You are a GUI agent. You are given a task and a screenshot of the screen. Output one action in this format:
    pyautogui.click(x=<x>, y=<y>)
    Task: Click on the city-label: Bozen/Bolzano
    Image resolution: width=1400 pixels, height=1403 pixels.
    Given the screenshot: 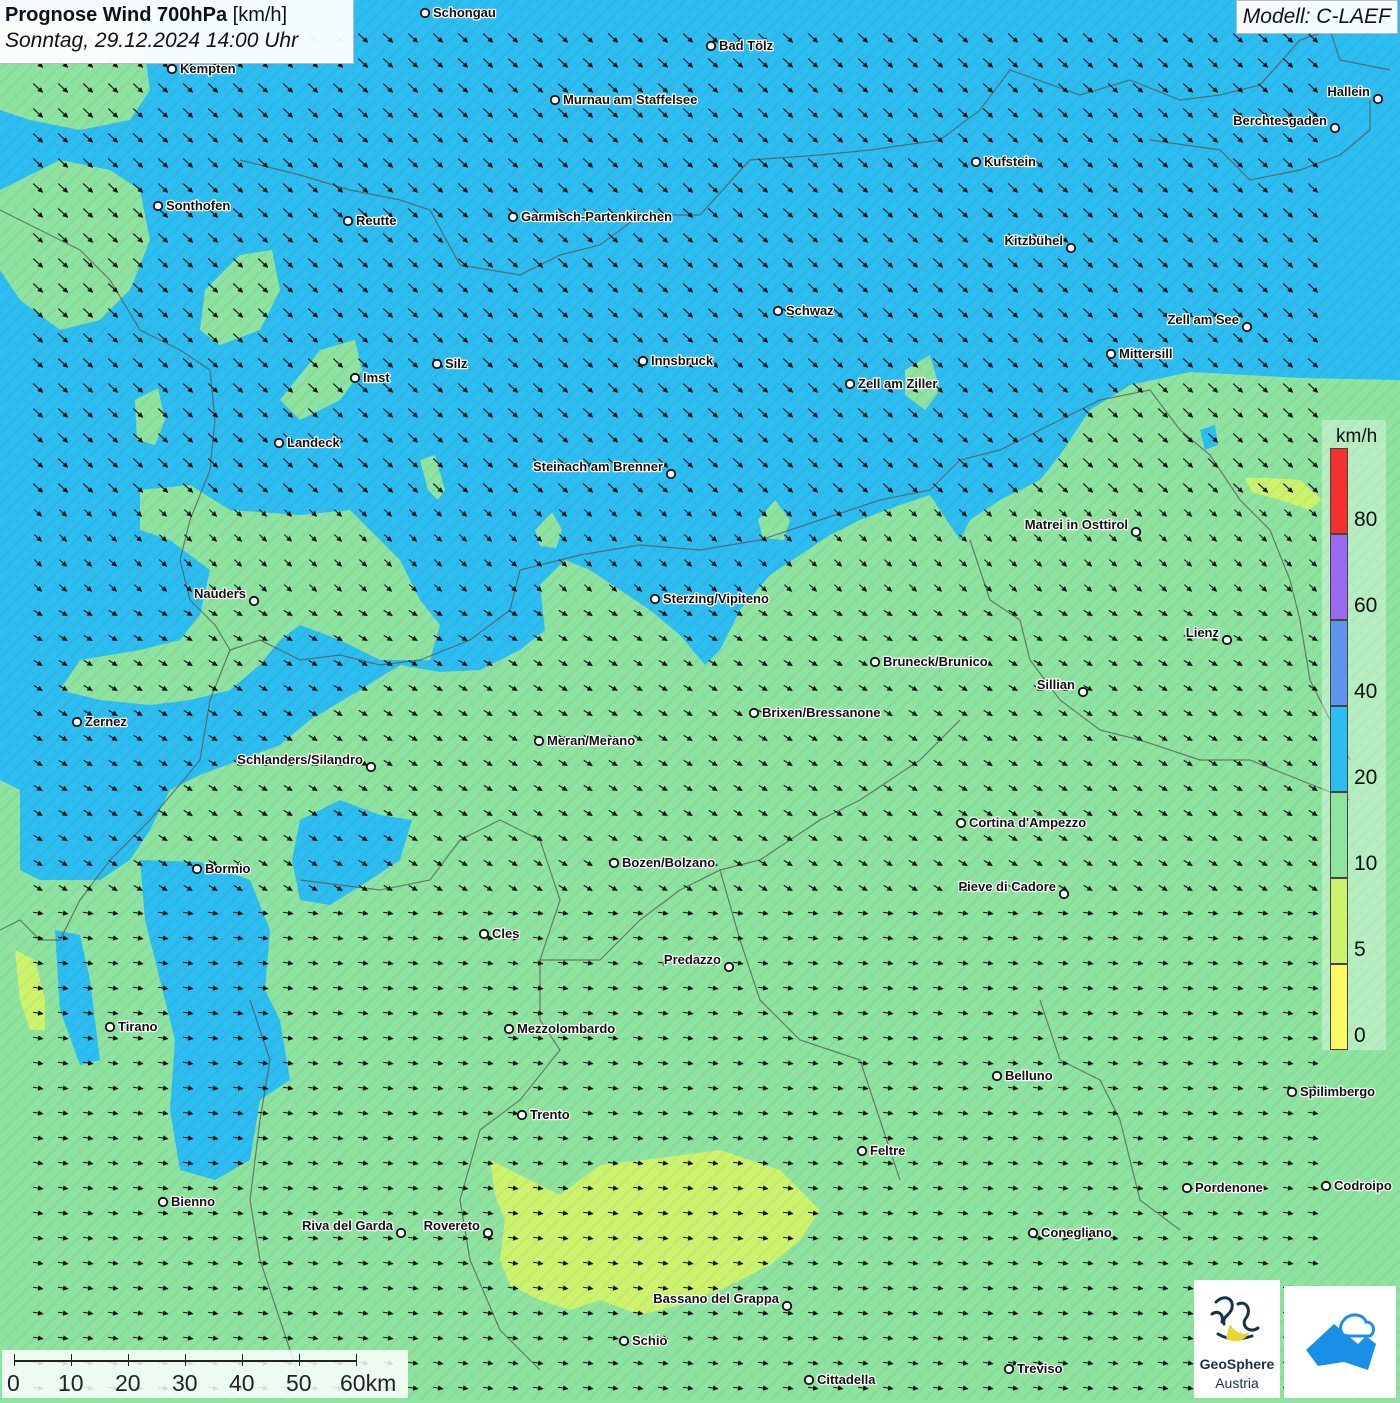 What is the action you would take?
    pyautogui.click(x=668, y=862)
    